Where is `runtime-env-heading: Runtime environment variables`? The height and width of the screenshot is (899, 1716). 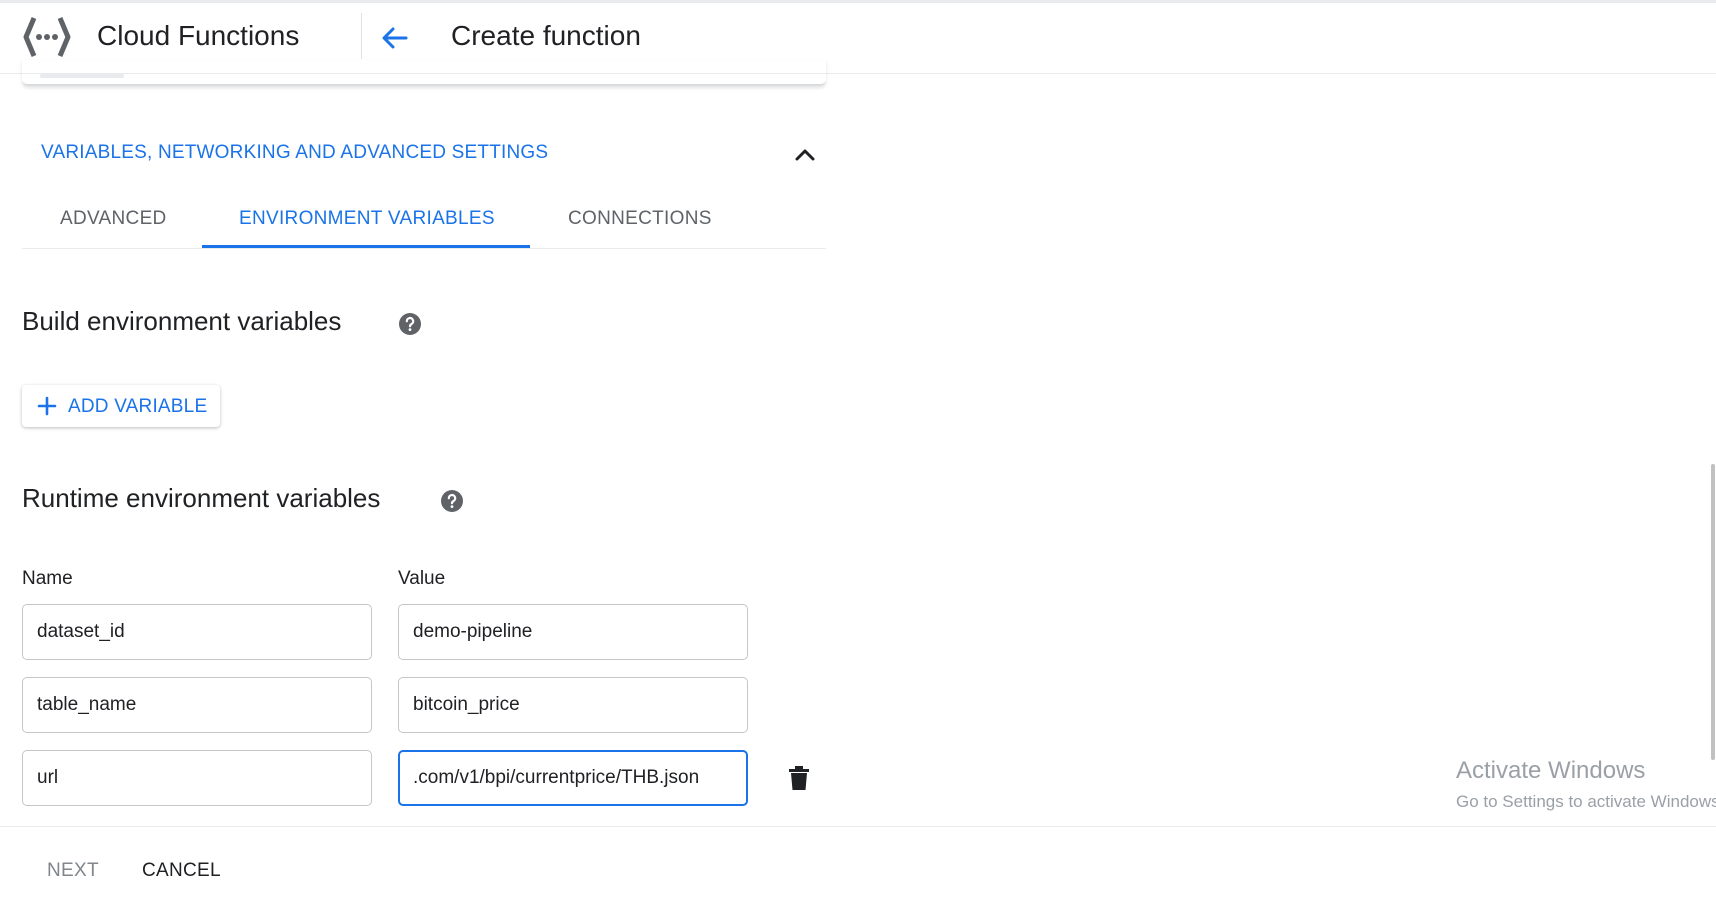
runtime-env-heading: Runtime environment variables is located at coordinates (201, 498).